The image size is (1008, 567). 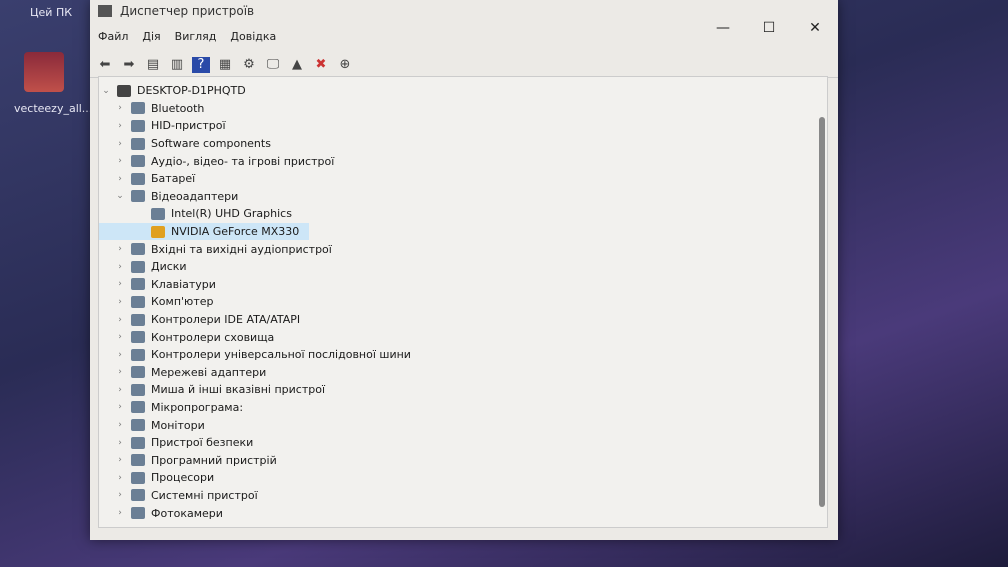 What do you see at coordinates (249, 65) in the screenshot?
I see `scan-icon: ⚙` at bounding box center [249, 65].